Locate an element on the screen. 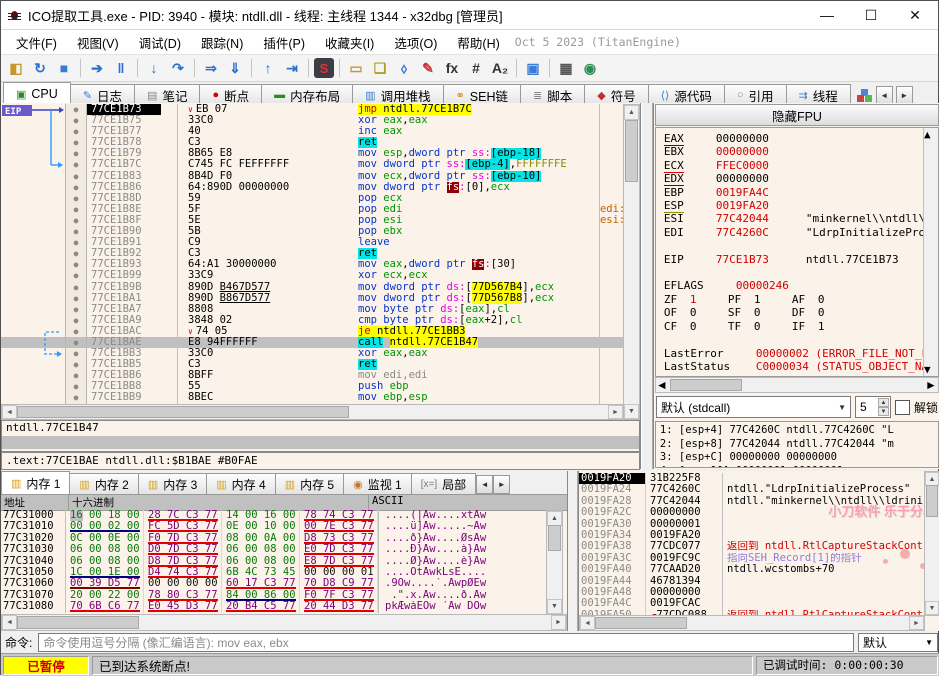 Image resolution: width=939 pixels, height=676 pixels. main-splitter is located at coordinates (646, 286).